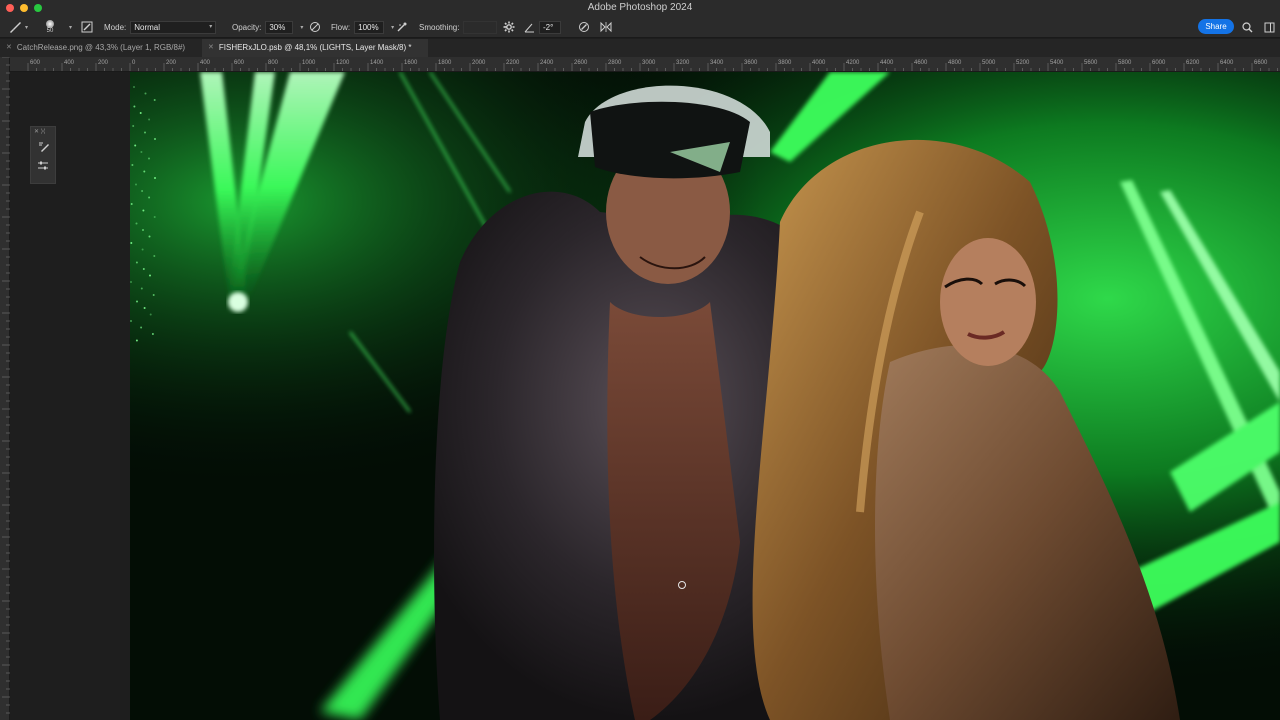 Image resolution: width=1280 pixels, height=720 pixels. I want to click on floating-tool-panel: ✕ ⟩⟨, so click(43, 155).